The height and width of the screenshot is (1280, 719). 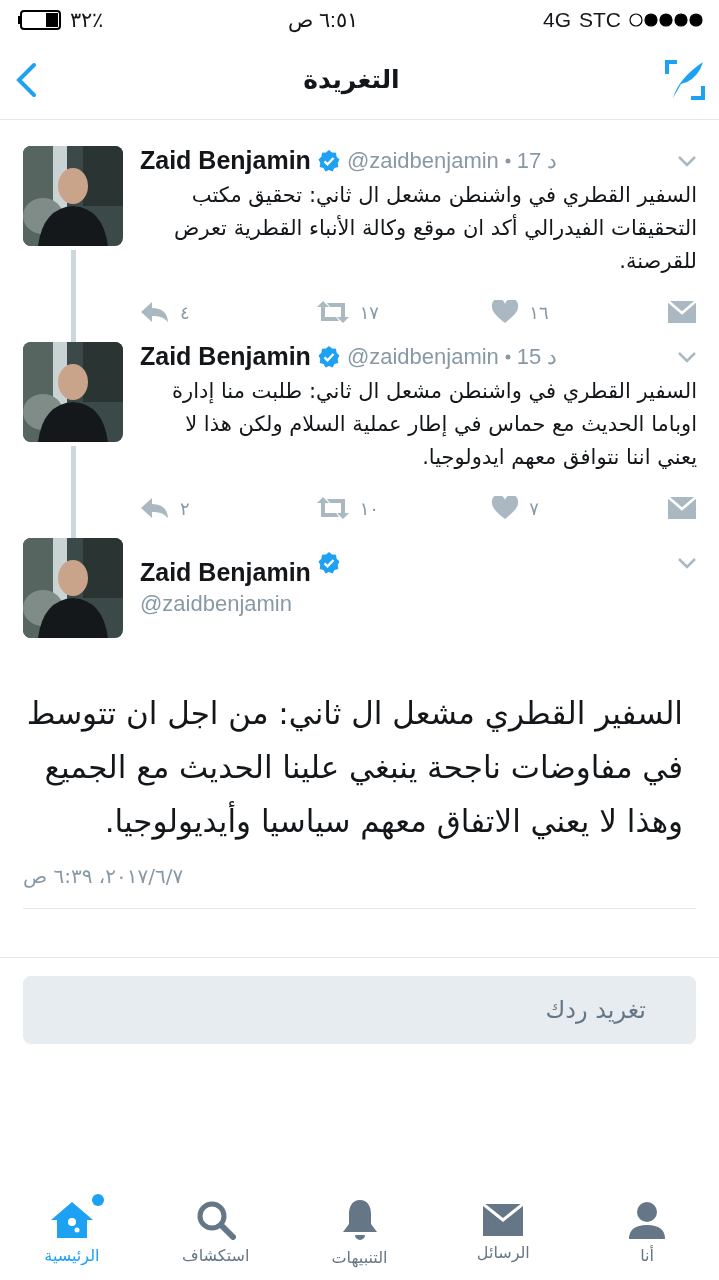 What do you see at coordinates (26, 79) in the screenshot?
I see `back-icon` at bounding box center [26, 79].